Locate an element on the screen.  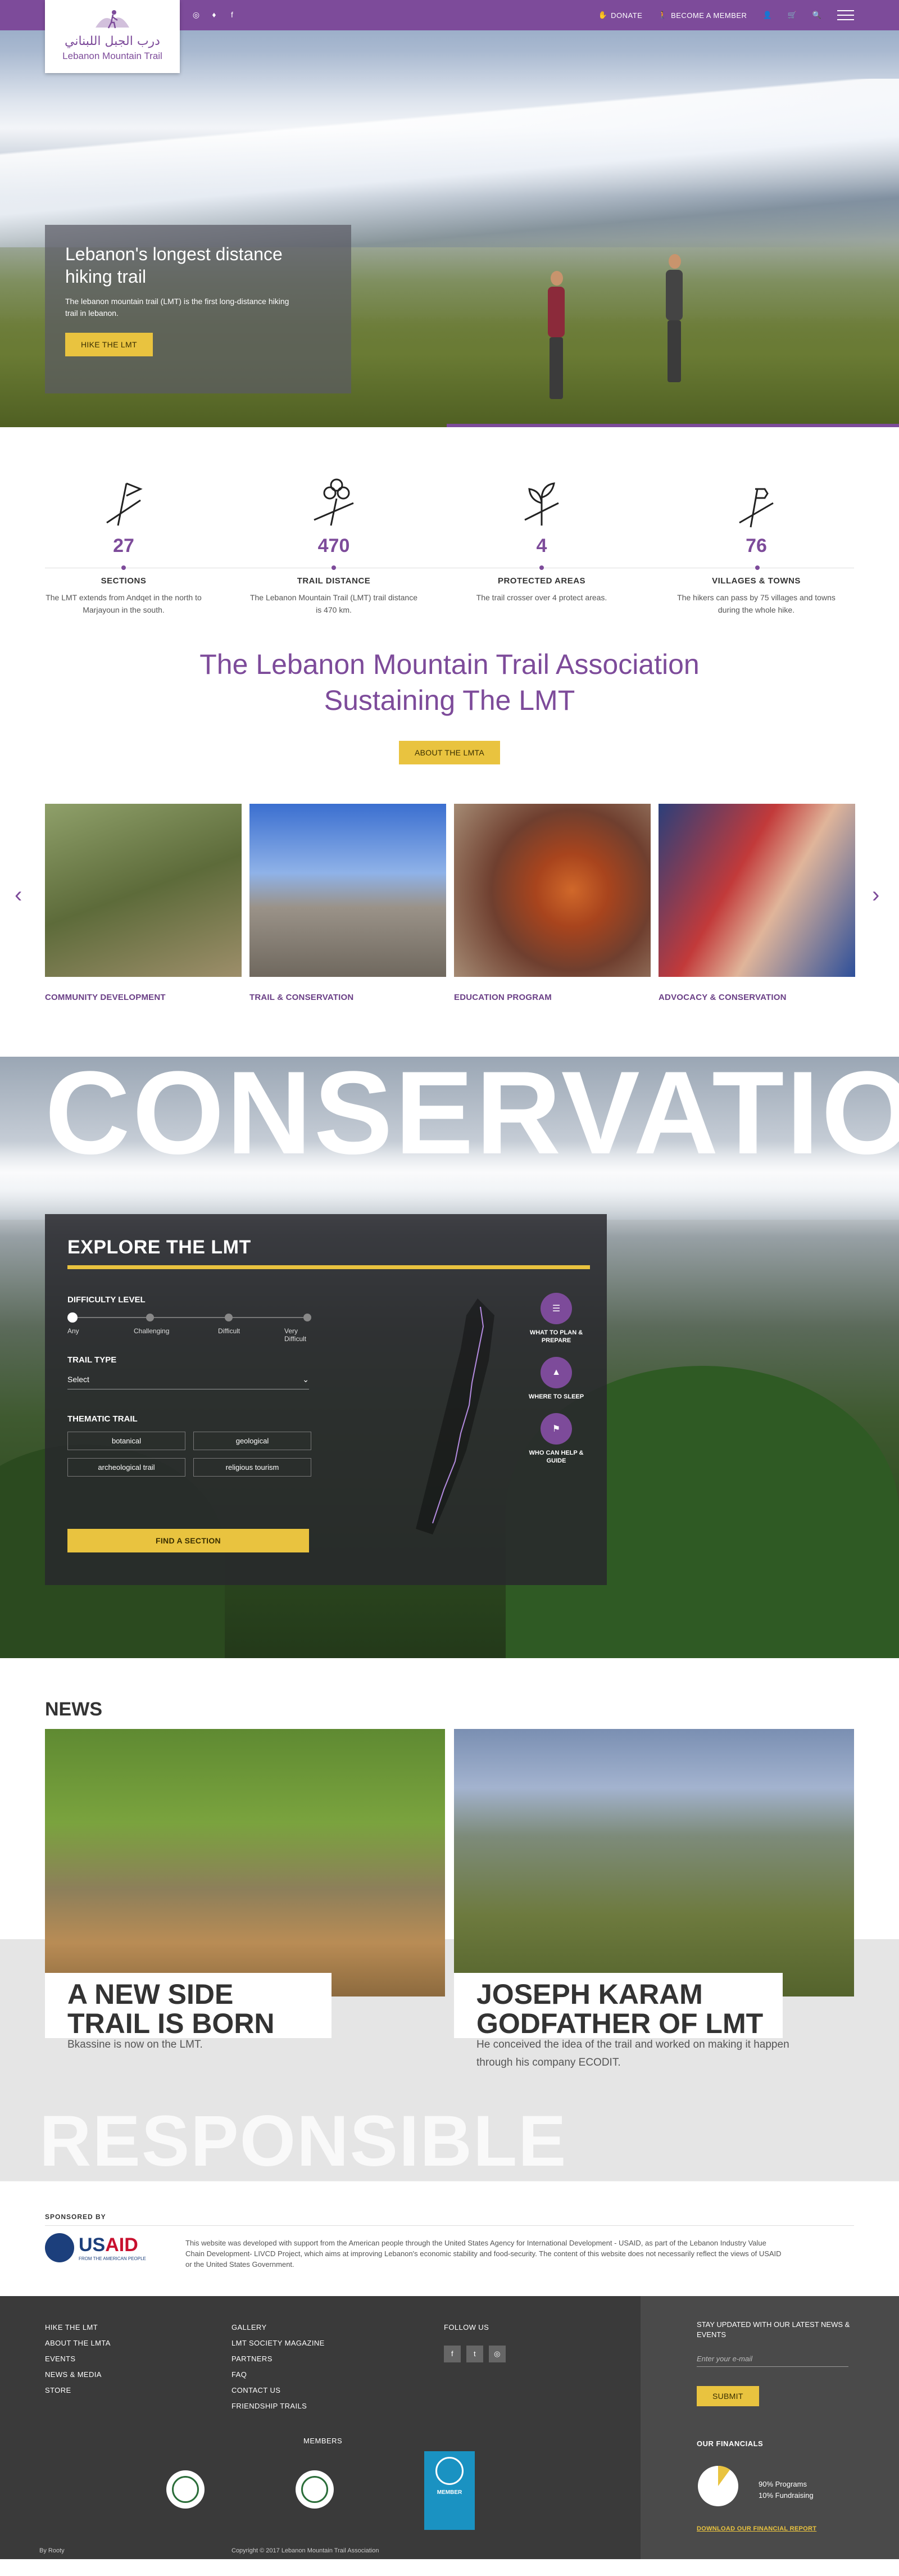
twitter-icon: t is located at coordinates (474, 2354).